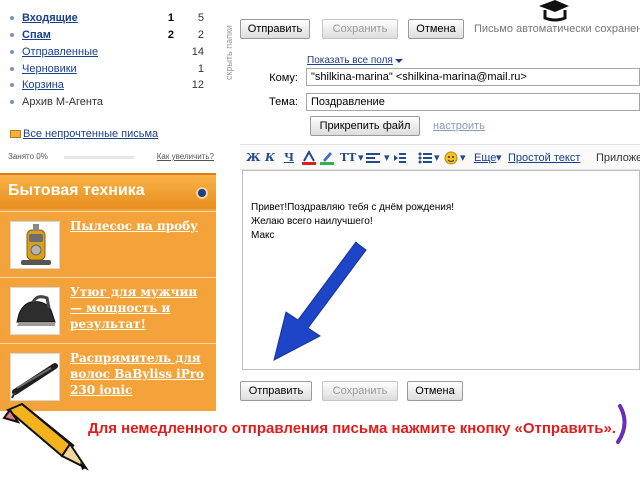  What do you see at coordinates (200, 18) in the screenshot?
I see `folder-total-count: 5` at bounding box center [200, 18].